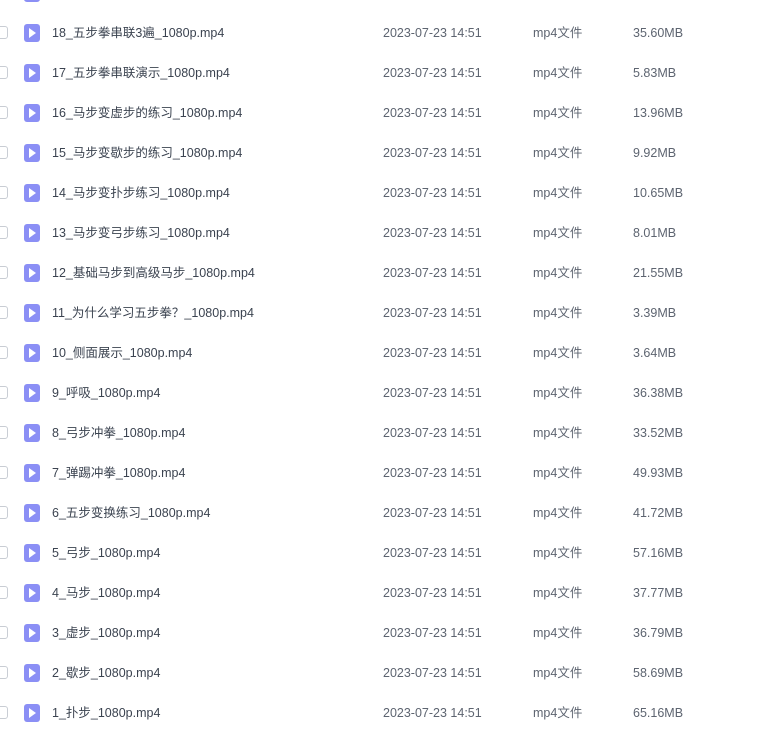 The image size is (779, 739). Describe the element at coordinates (658, 193) in the screenshot. I see `file-size: 10.65MB` at that location.